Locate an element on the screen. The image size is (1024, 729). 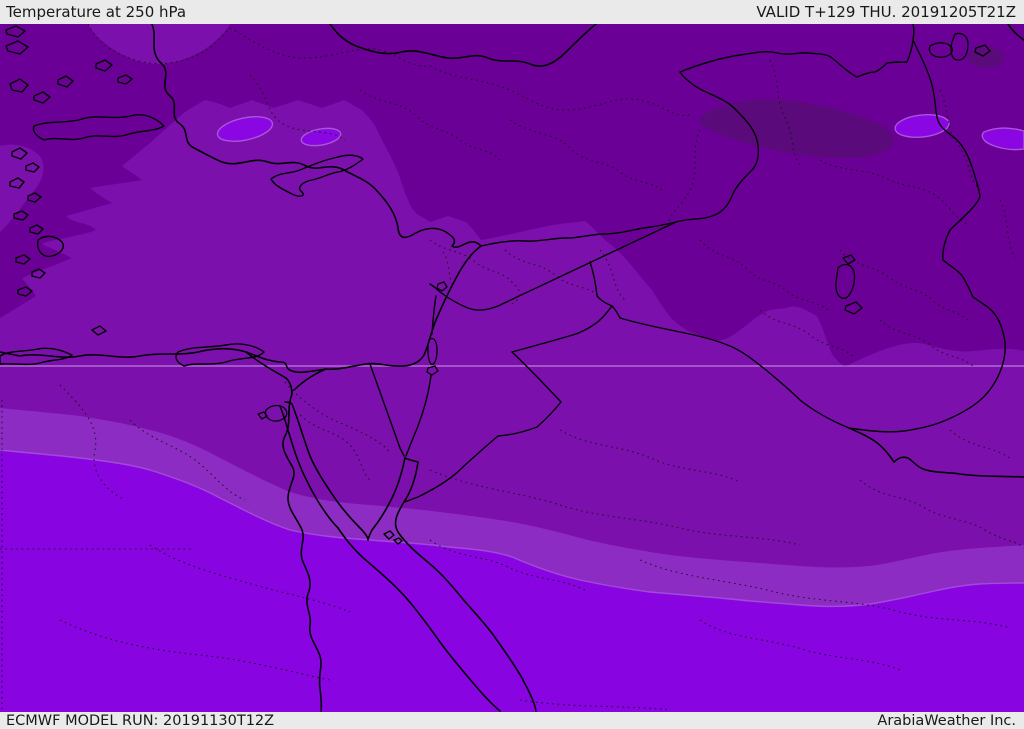
model-run-label: ECMWF MODEL RUN: 20191130T12Z is located at coordinates (140, 720).